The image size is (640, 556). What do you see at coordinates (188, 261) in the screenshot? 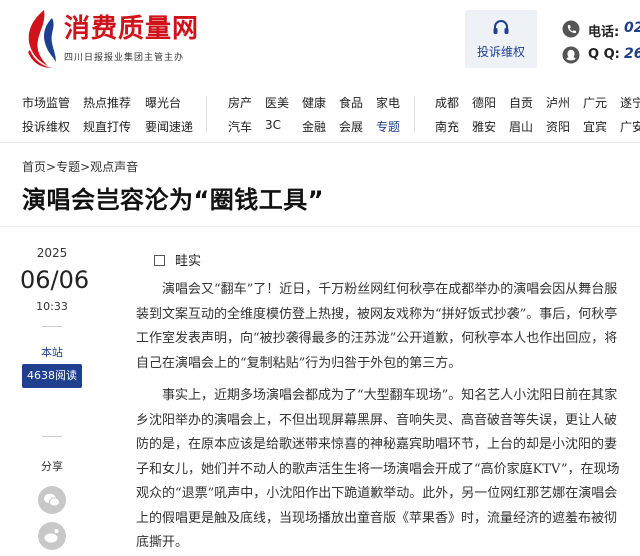
I see `author-name: 畦实` at bounding box center [188, 261].